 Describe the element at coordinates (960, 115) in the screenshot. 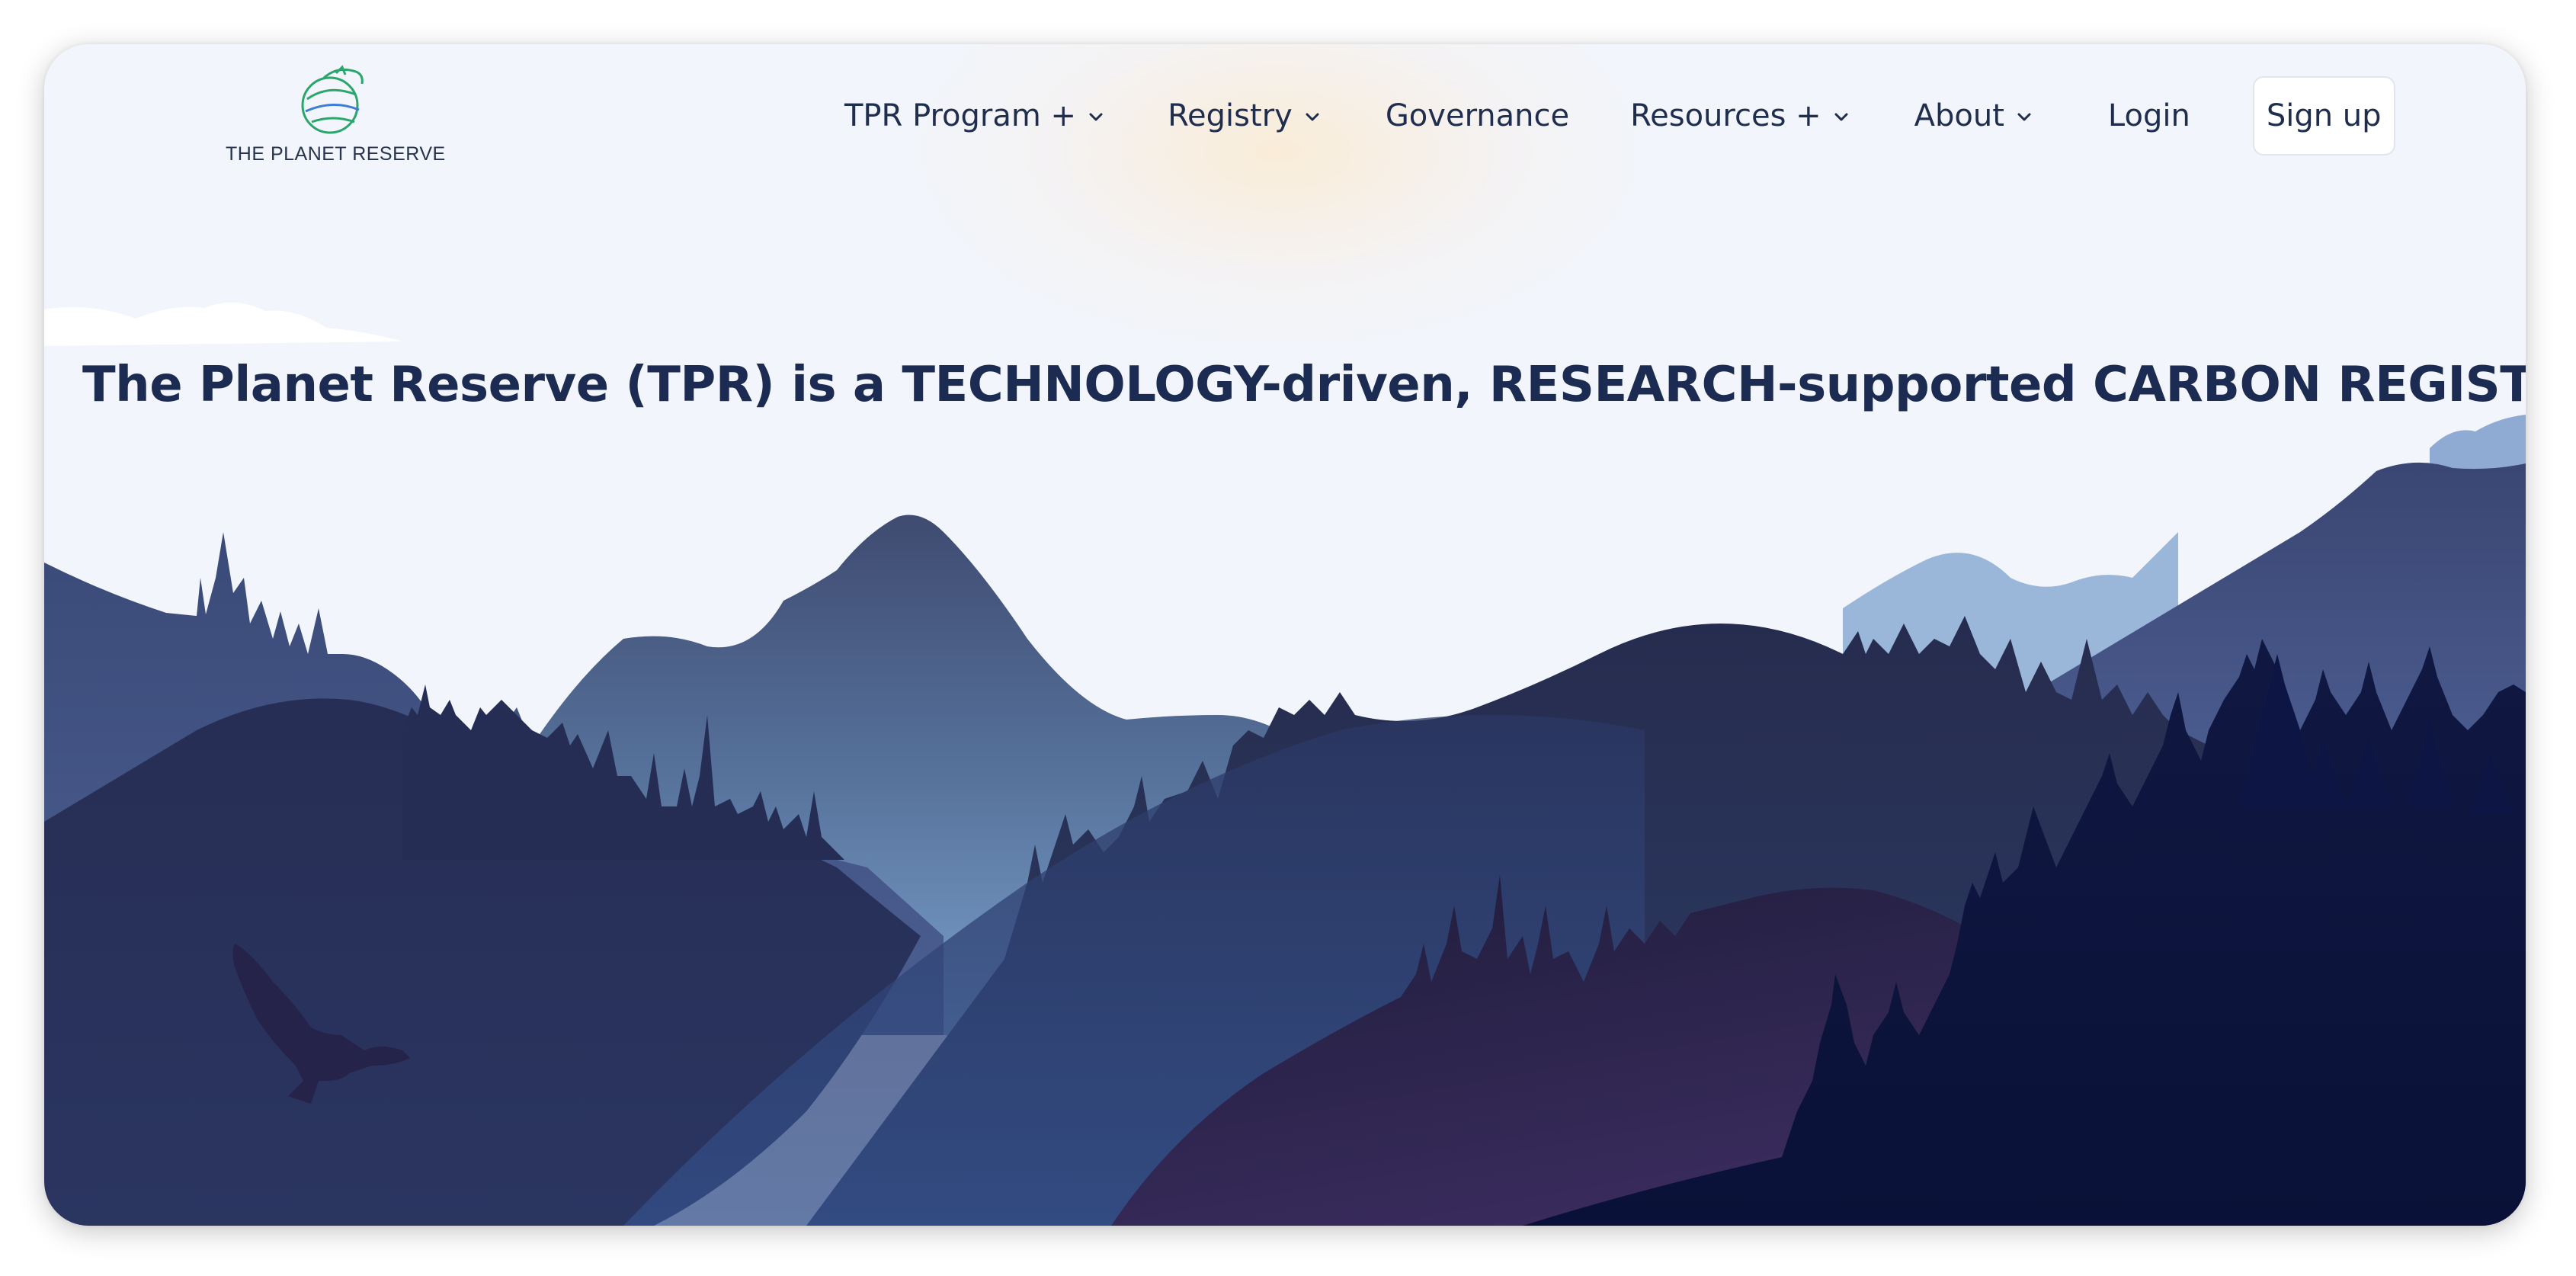

I see `nav-tpr-program-label: TPR Program +` at that location.